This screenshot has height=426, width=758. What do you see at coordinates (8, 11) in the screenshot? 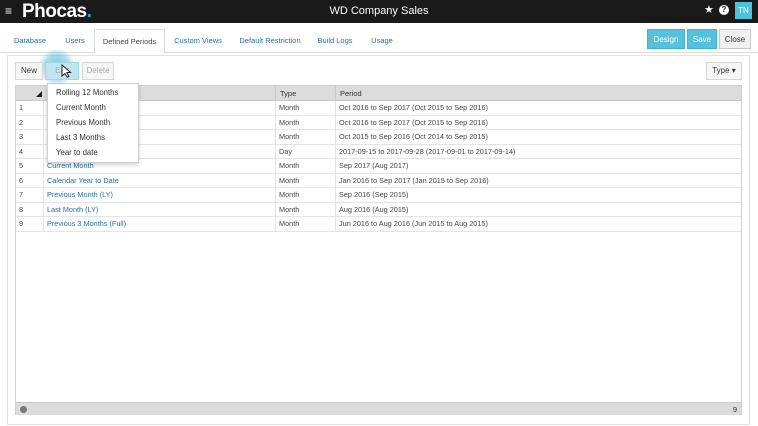
I see `menu-icon: ≡` at bounding box center [8, 11].